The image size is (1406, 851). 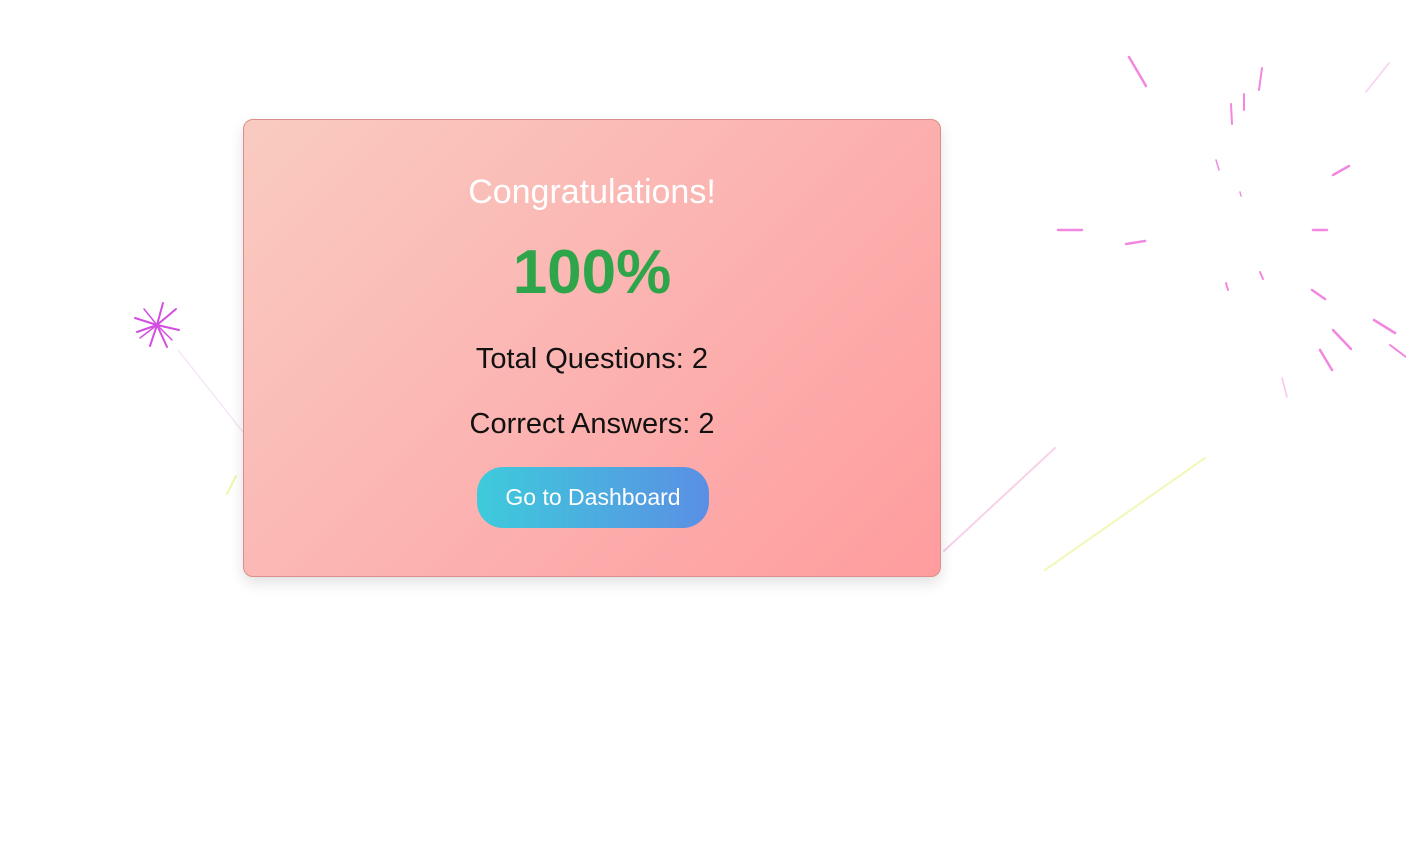 I want to click on congratulations-heading: Congratulations!, so click(x=592, y=192).